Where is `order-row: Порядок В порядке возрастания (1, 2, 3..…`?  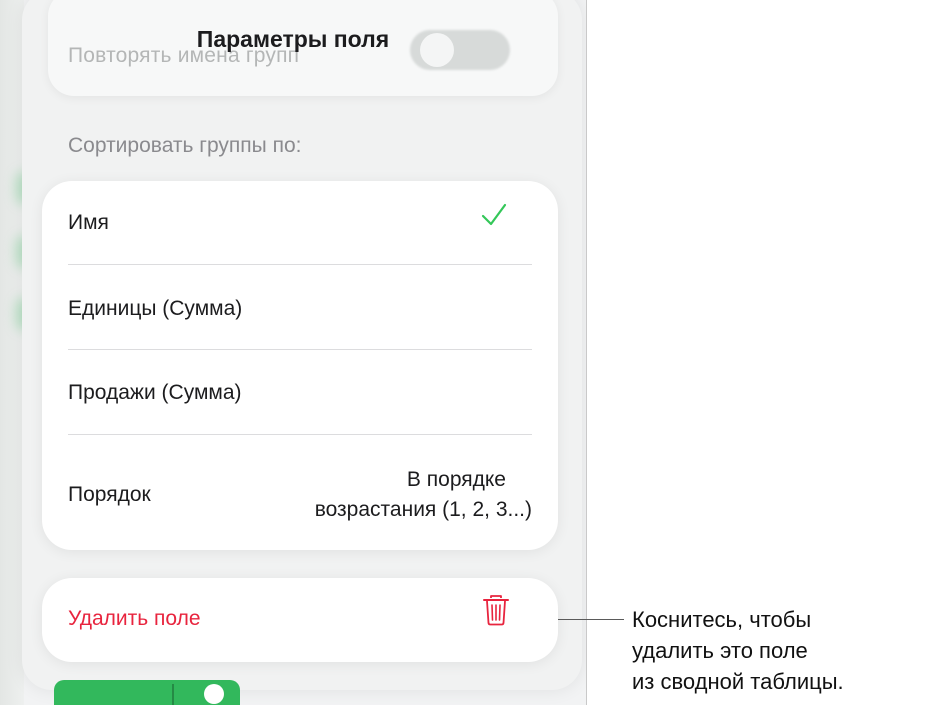
order-row: Порядок В порядке возрастания (1, 2, 3..… is located at coordinates (300, 497).